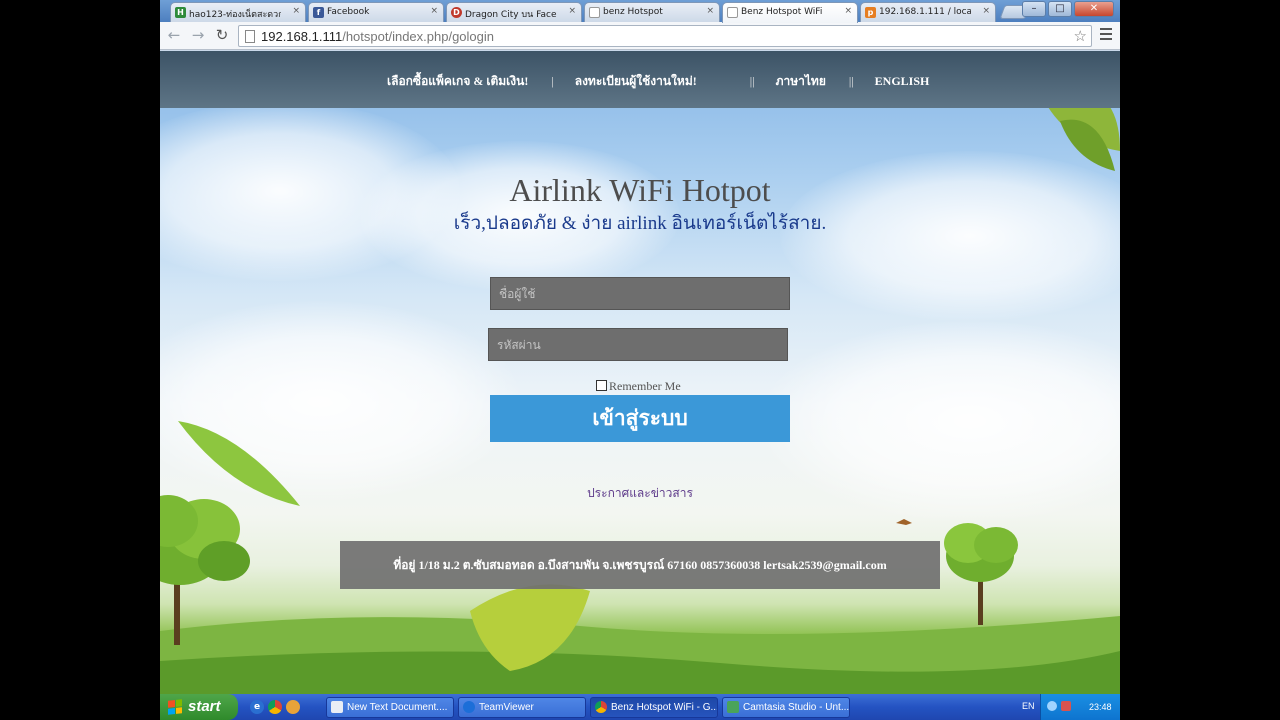 This screenshot has height=720, width=1280. What do you see at coordinates (1052, 706) in the screenshot?
I see `network-icon` at bounding box center [1052, 706].